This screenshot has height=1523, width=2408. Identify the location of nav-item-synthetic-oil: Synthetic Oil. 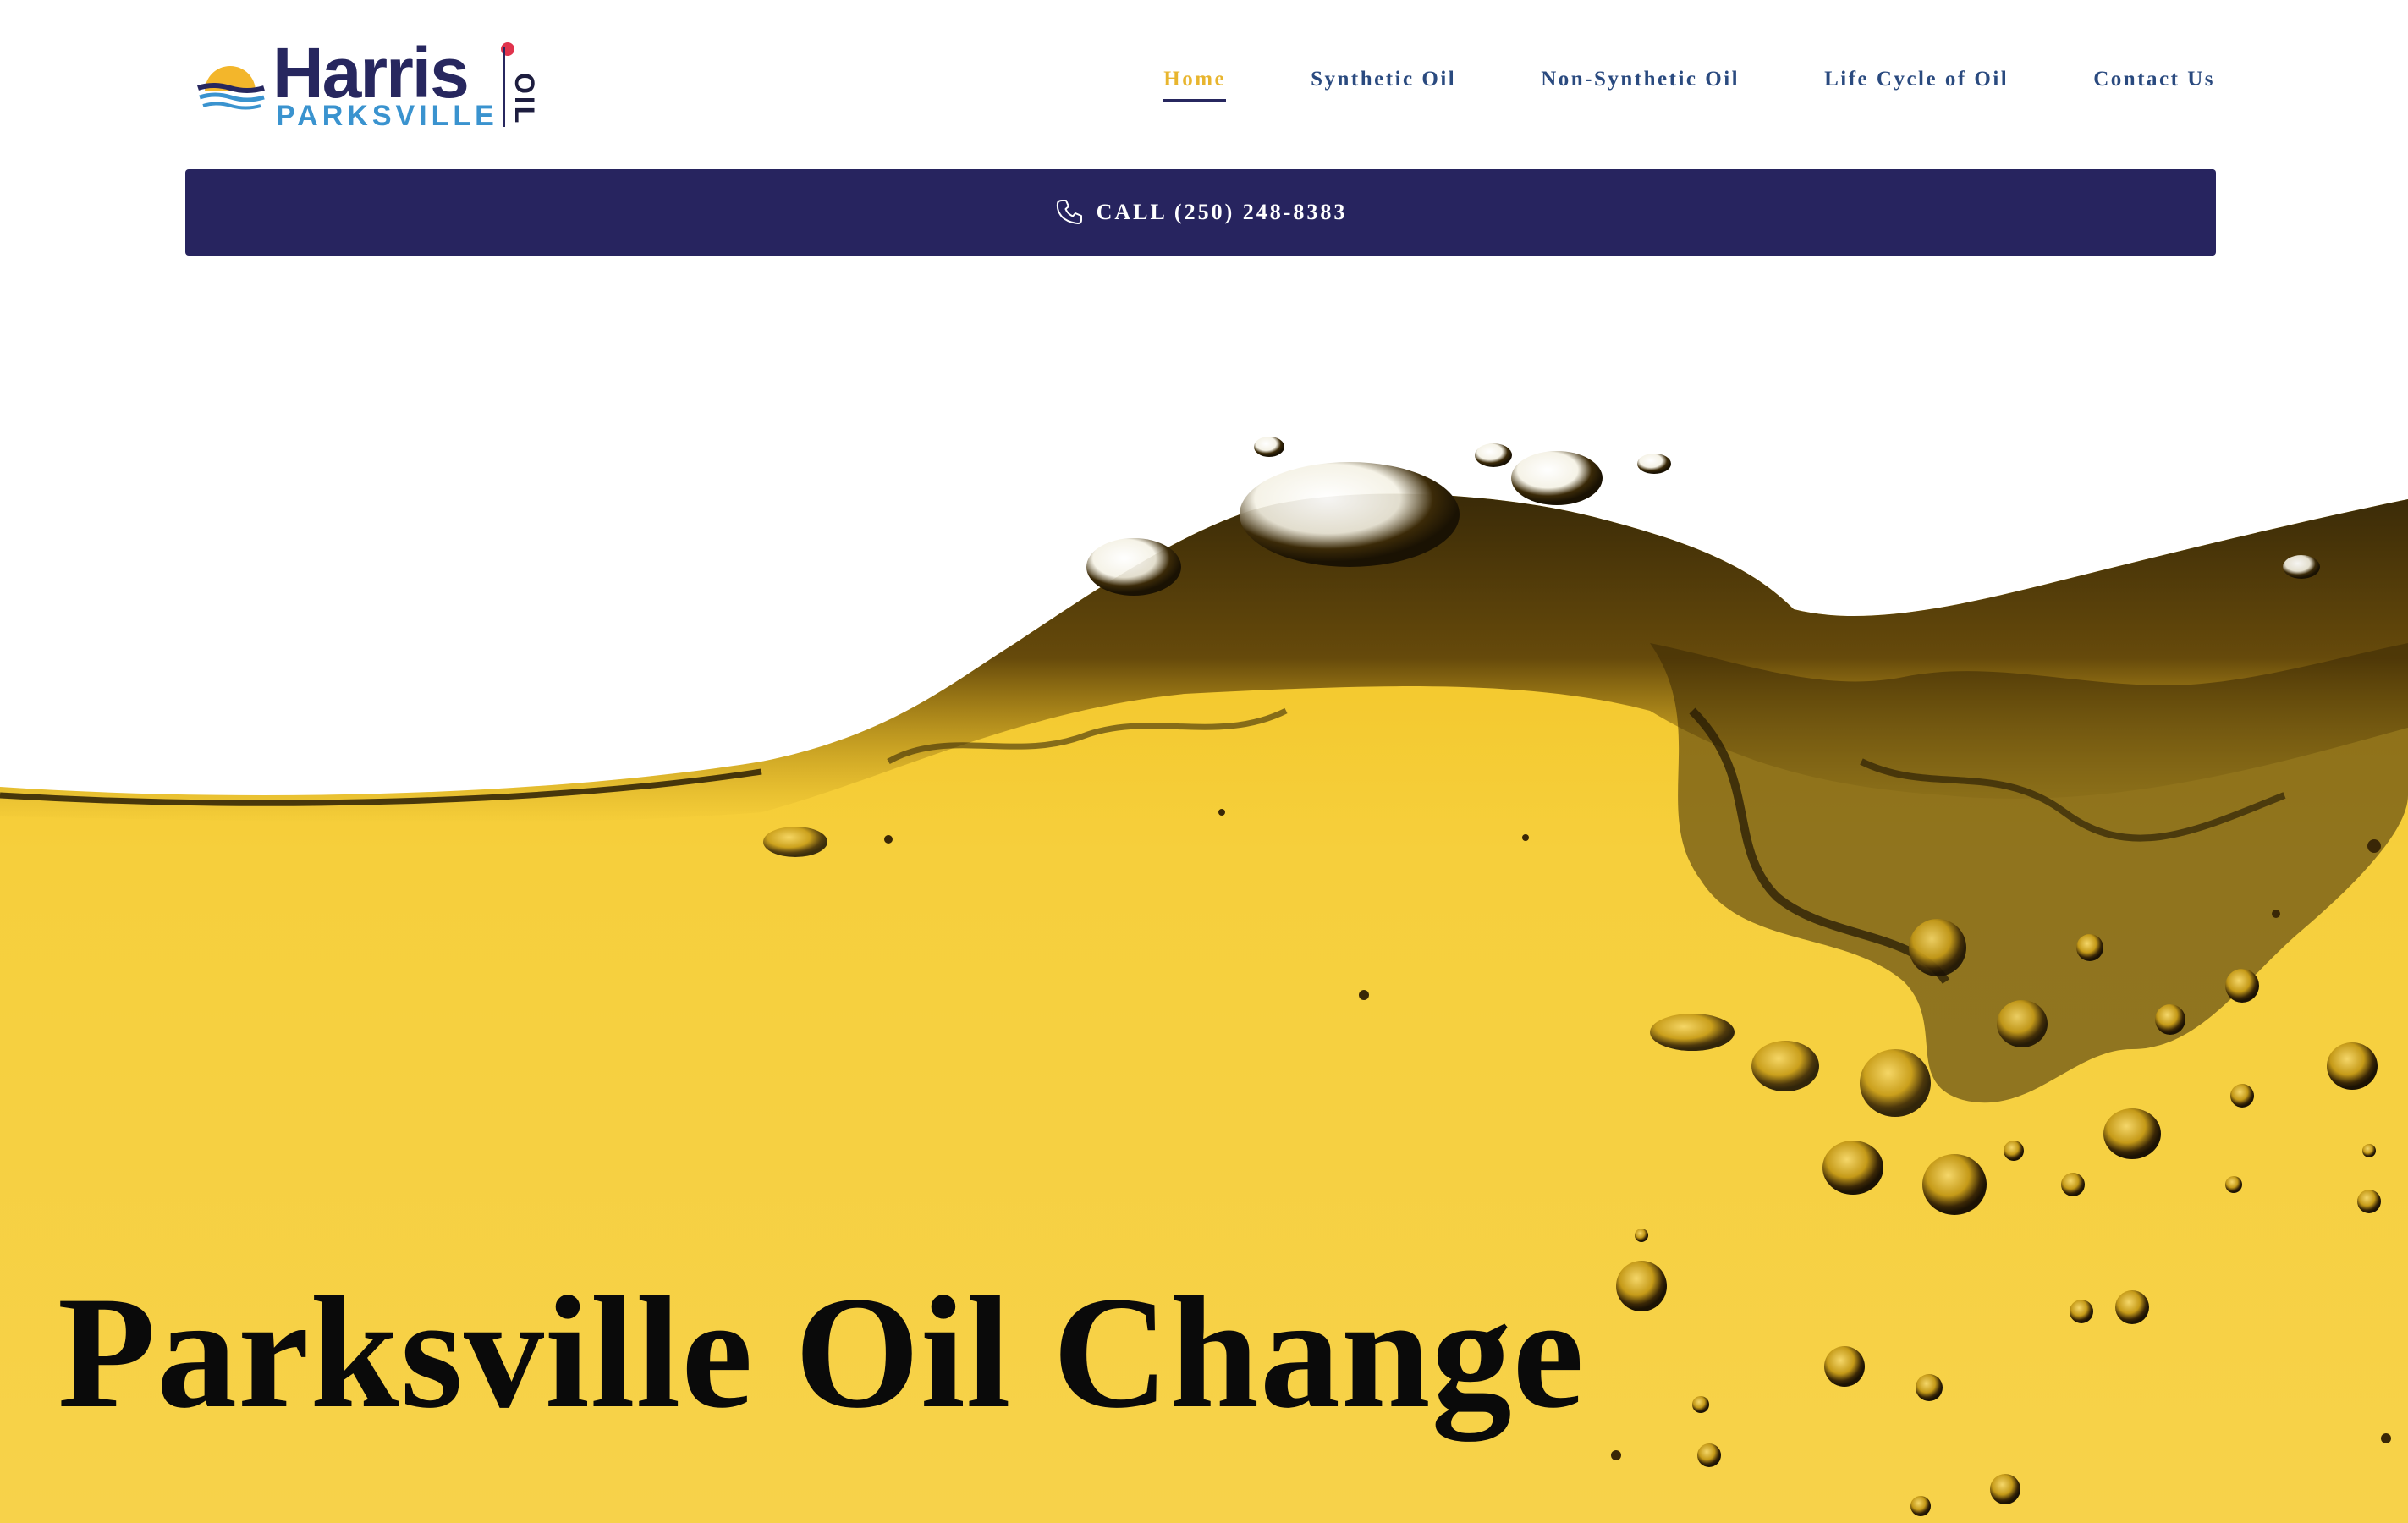
(1383, 85).